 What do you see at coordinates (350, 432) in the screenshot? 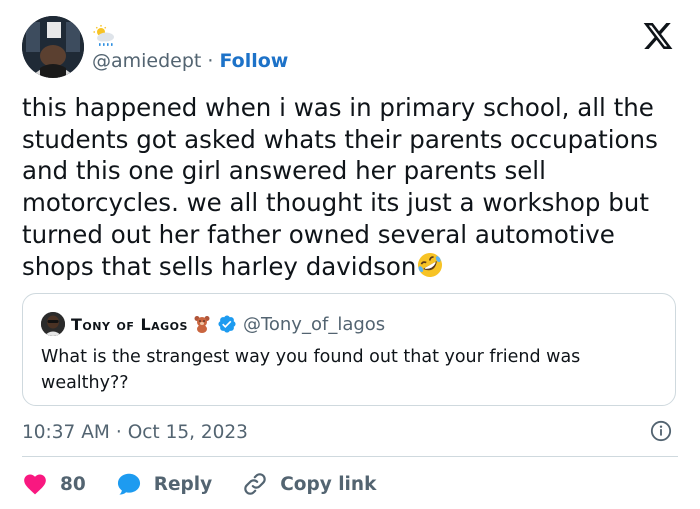
I see `tweet-timestamp: 10:37 AM · Oct 15, 2023` at bounding box center [350, 432].